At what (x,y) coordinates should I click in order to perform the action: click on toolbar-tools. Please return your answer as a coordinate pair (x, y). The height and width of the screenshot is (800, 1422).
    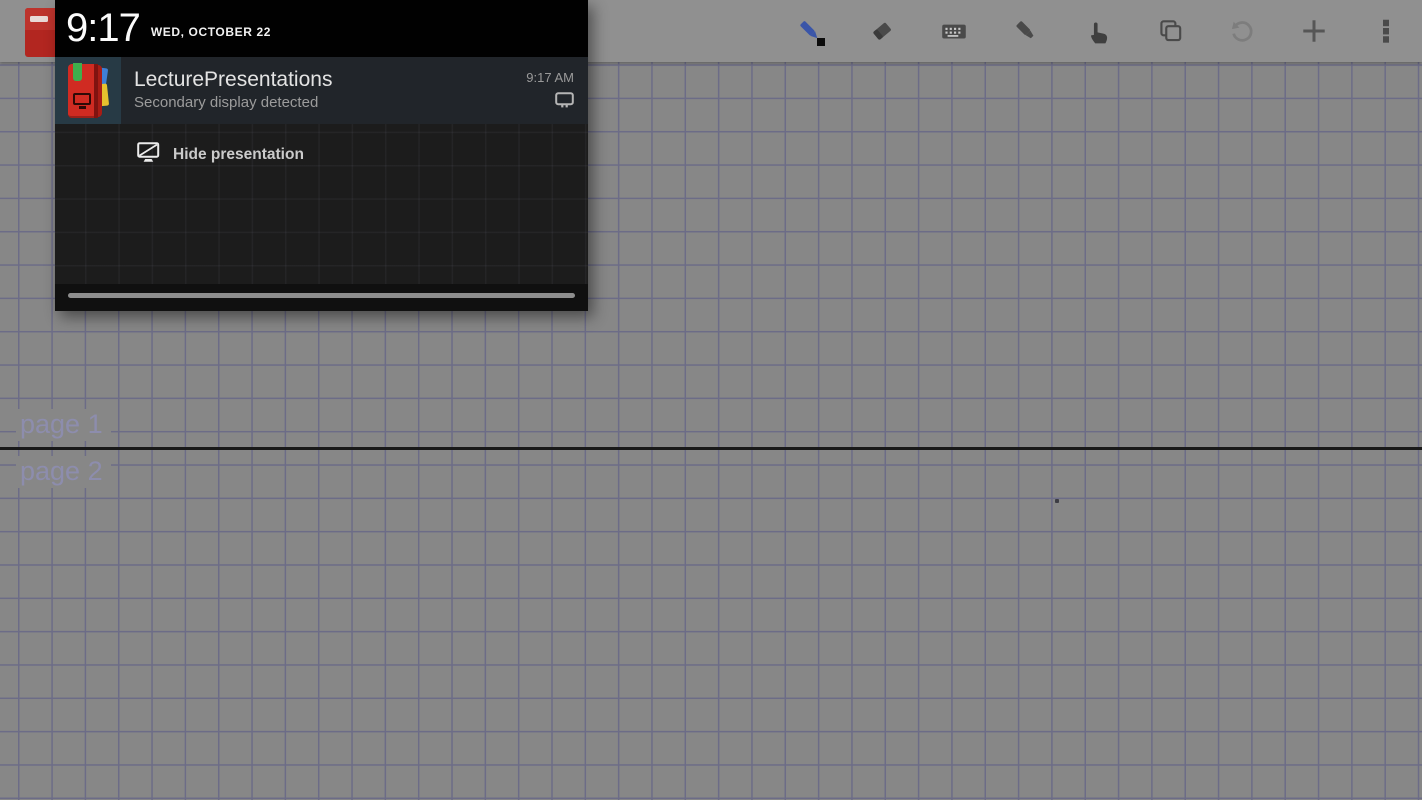
    Looking at the image, I should click on (1098, 31).